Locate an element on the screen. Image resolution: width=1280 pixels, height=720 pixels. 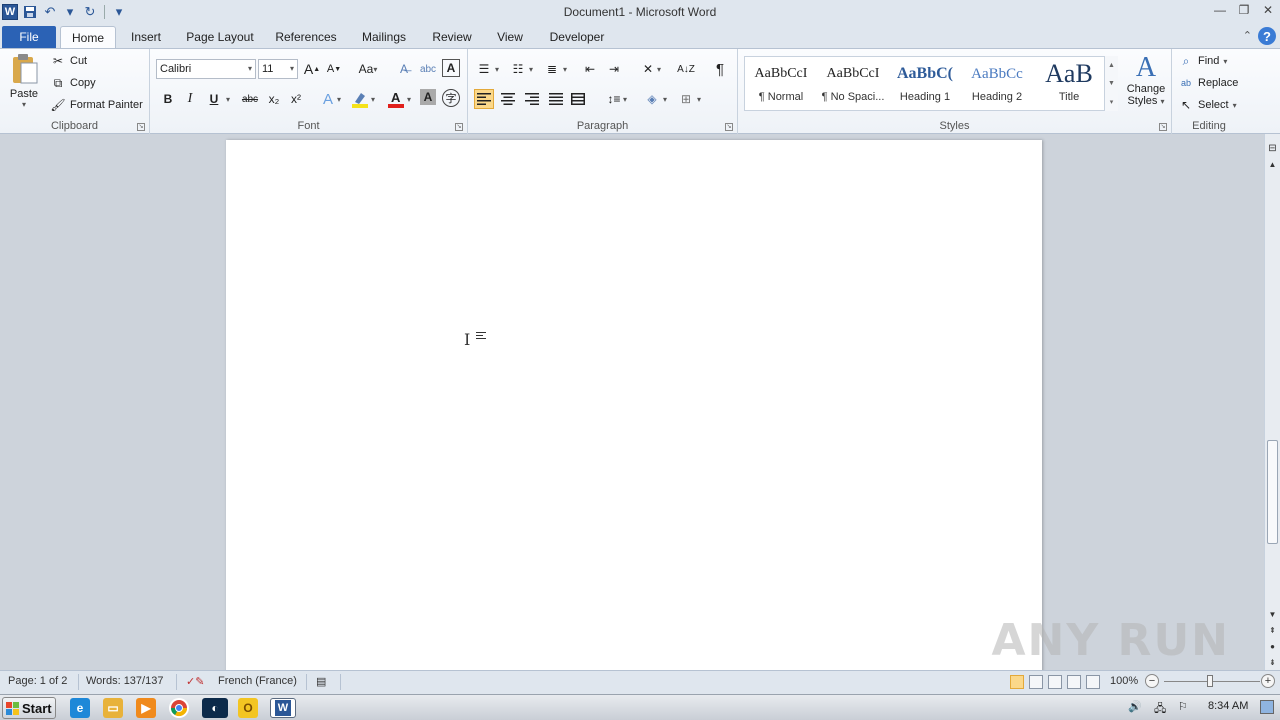
draft-view-icon is located at coordinates (1093, 682).